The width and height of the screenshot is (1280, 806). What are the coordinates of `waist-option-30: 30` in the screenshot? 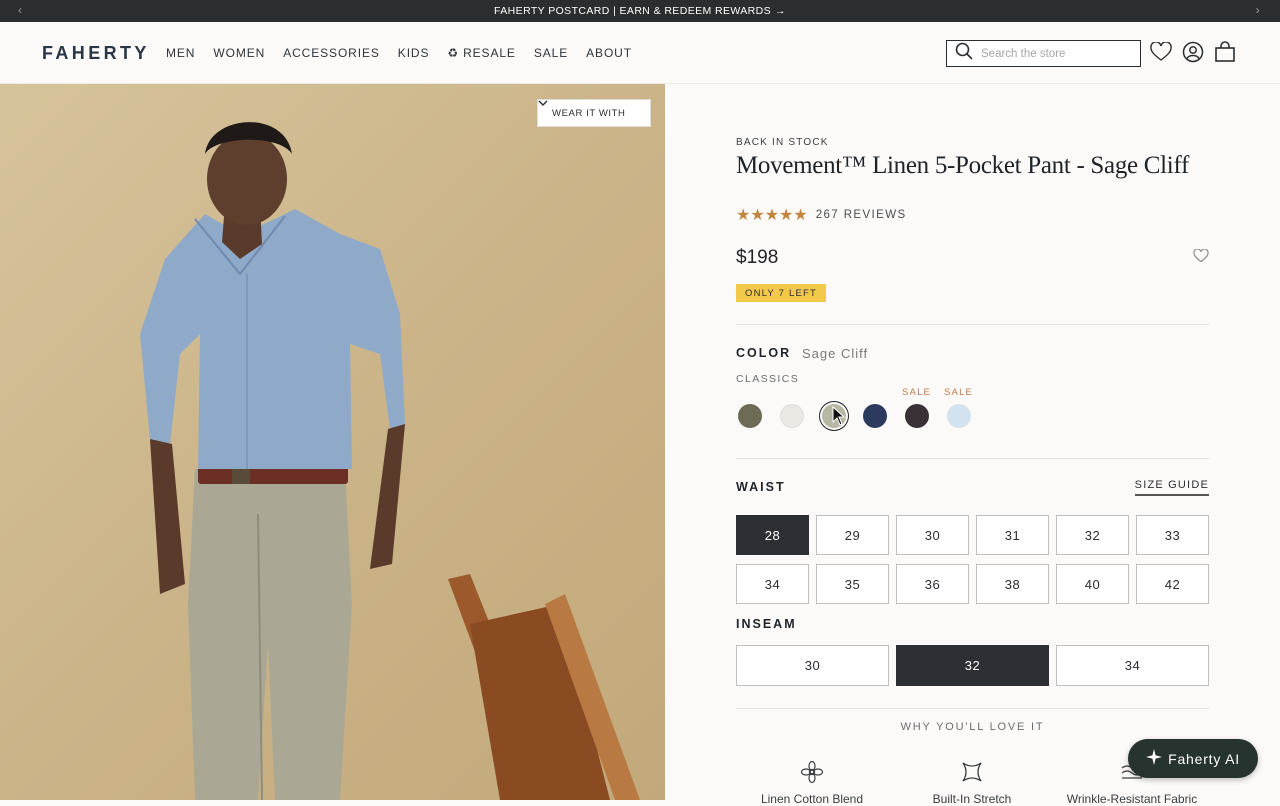 It's located at (932, 535).